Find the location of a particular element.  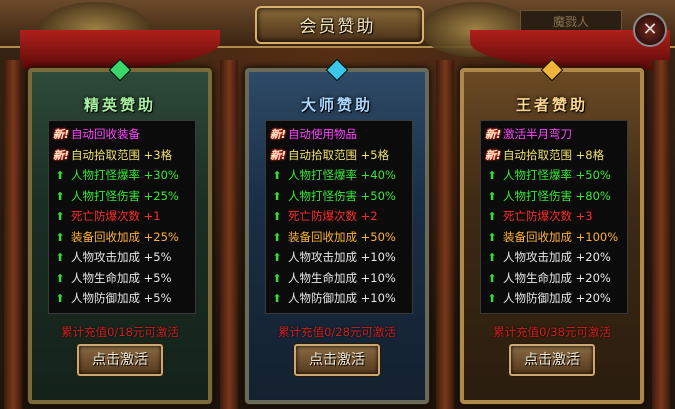

list-item: ⬆ 装备回收加成 +25% is located at coordinates (124, 237).